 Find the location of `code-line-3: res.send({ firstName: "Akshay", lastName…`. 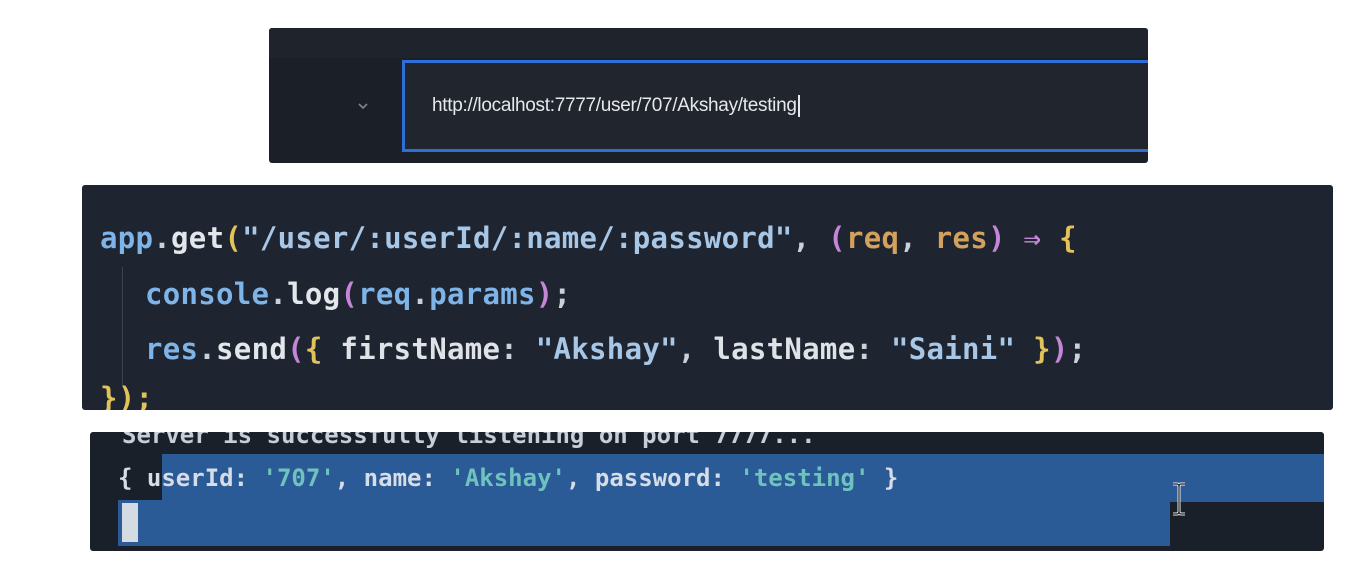

code-line-3: res.send({ firstName: "Akshay", lastName… is located at coordinates (615, 349).